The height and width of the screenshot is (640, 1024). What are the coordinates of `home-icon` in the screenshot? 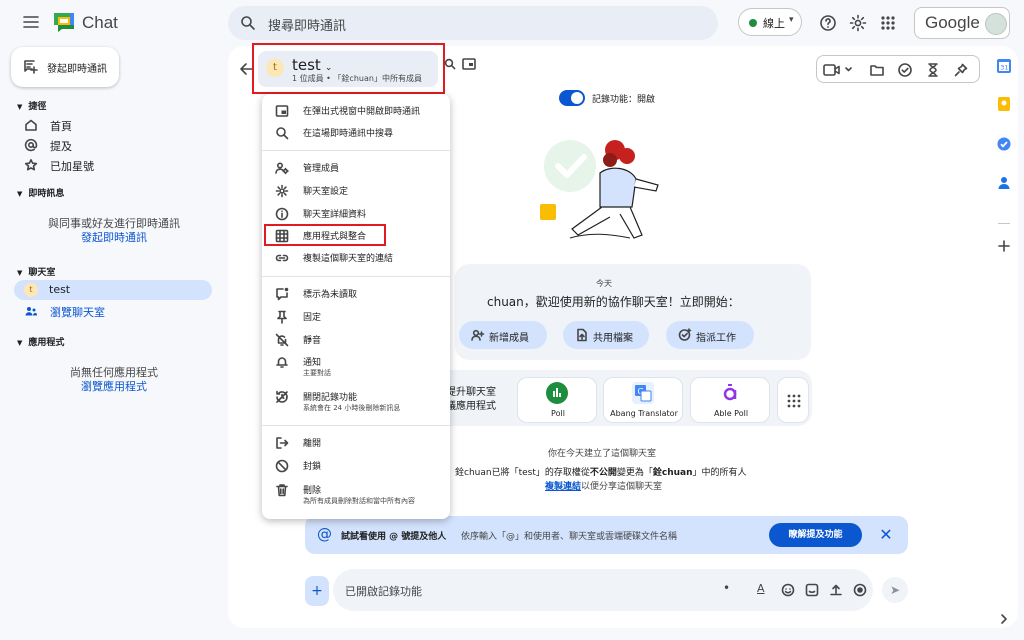 It's located at (31, 125).